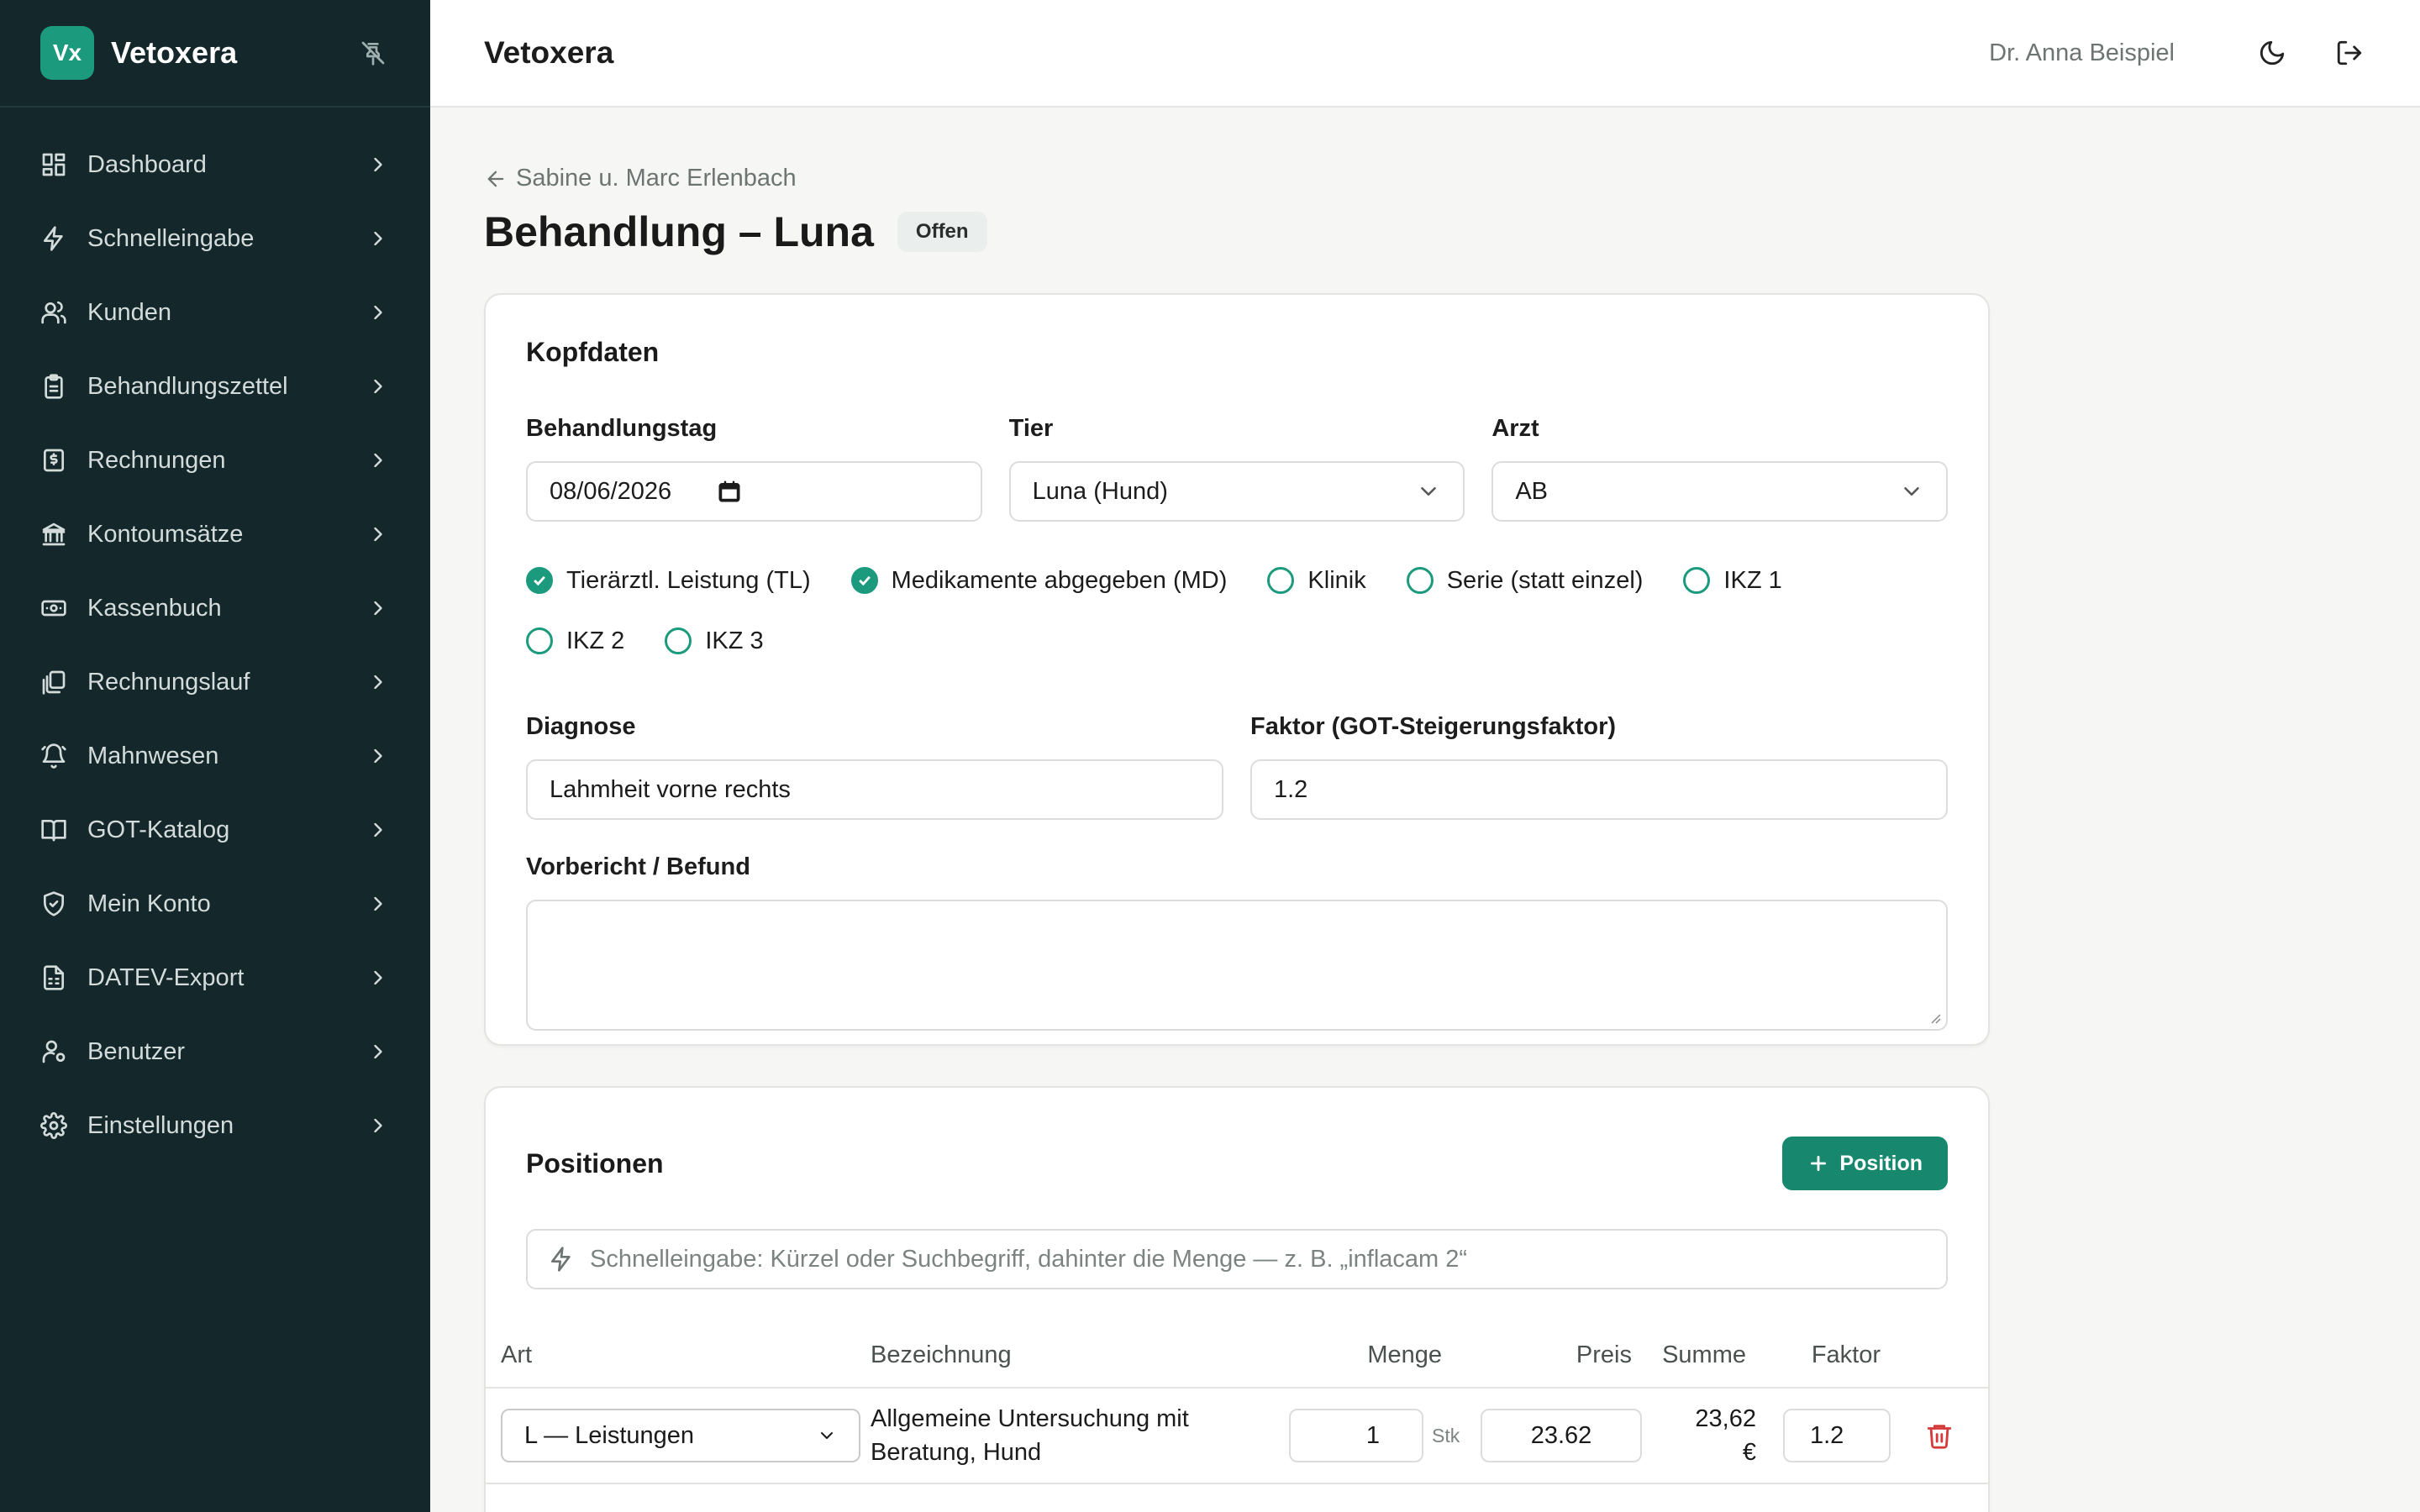 The height and width of the screenshot is (1512, 2420). Describe the element at coordinates (1837, 1435) in the screenshot. I see `faktor-row-input: 1.2` at that location.